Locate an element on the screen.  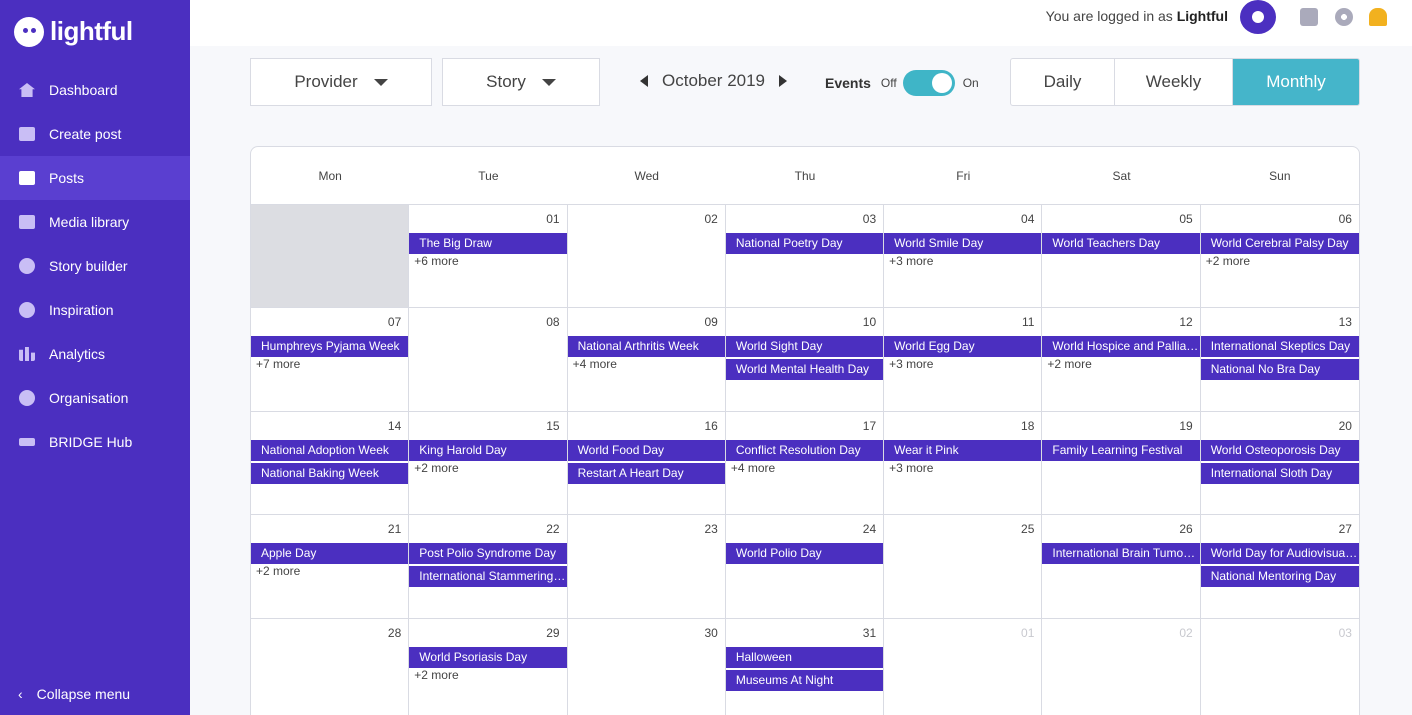
provider-dropdown: Provider is located at coordinates (341, 82).